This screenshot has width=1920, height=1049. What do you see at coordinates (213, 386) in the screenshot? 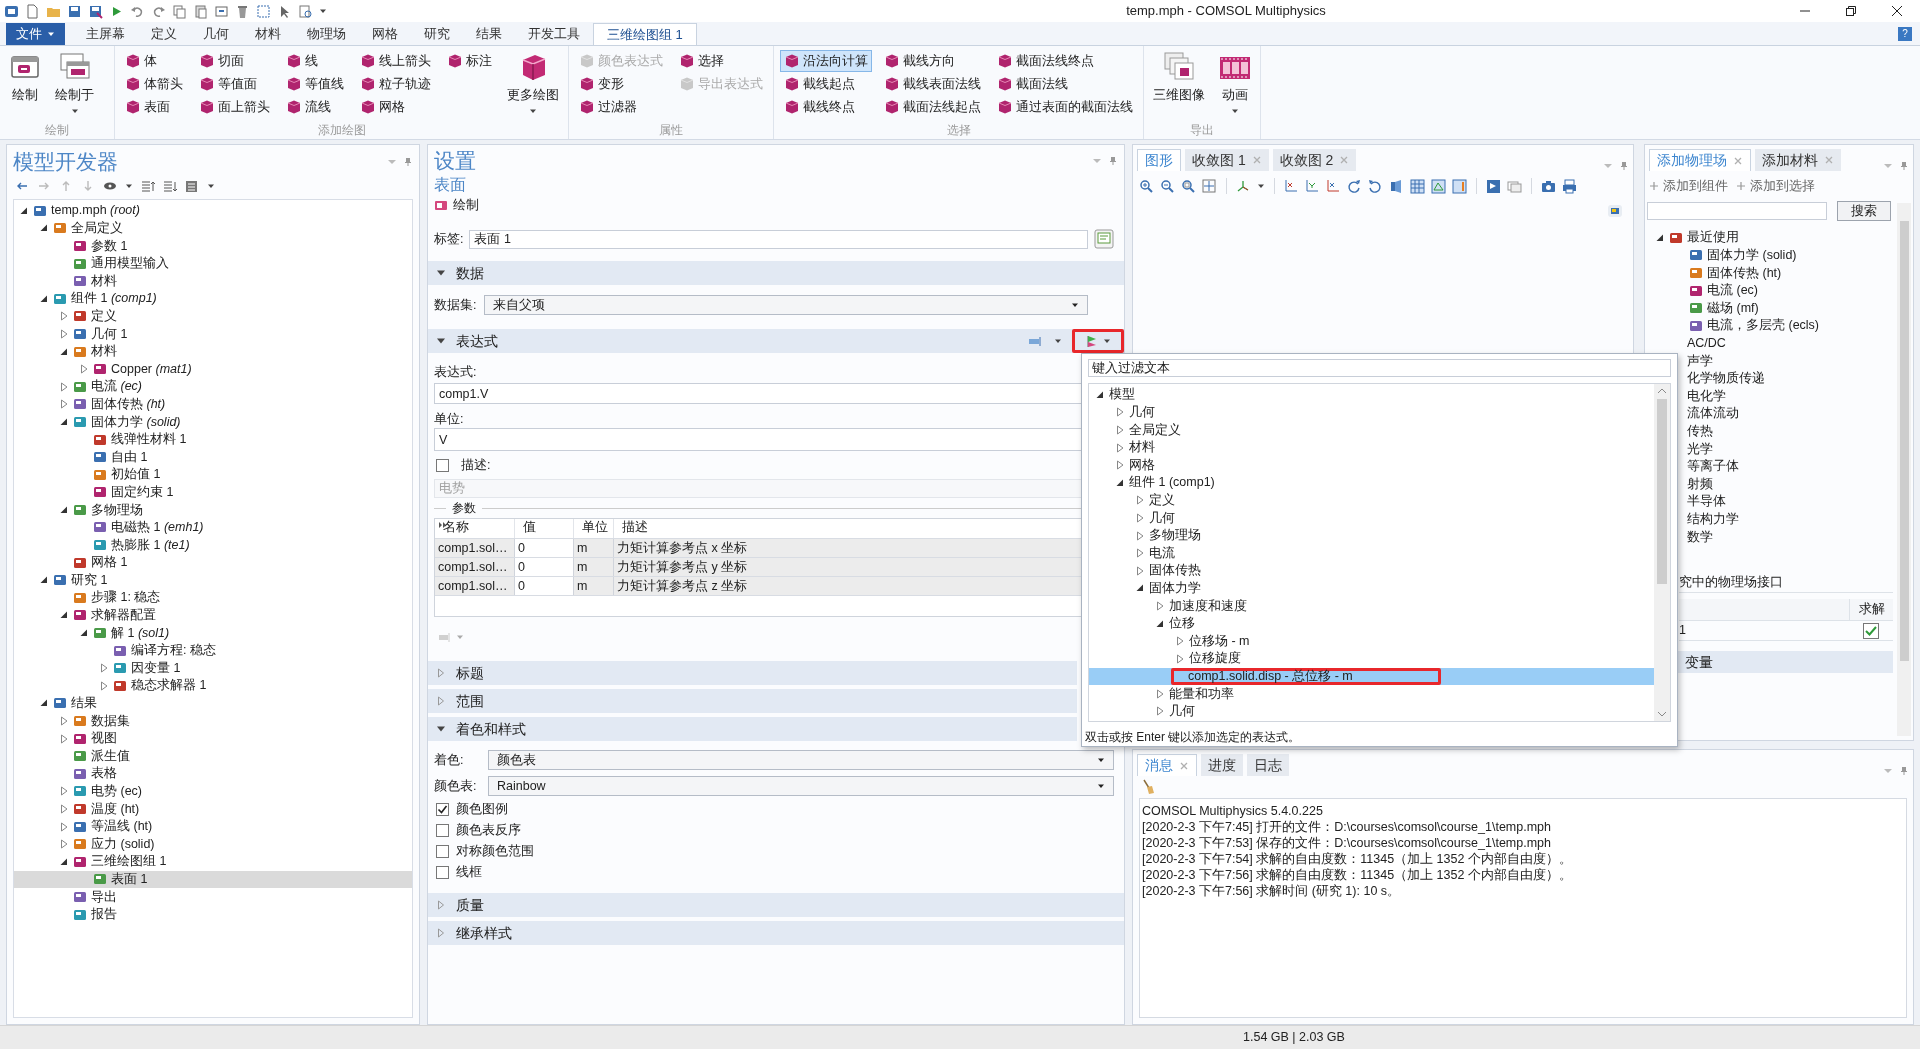
I see `tree-item: 电流 (ec)` at bounding box center [213, 386].